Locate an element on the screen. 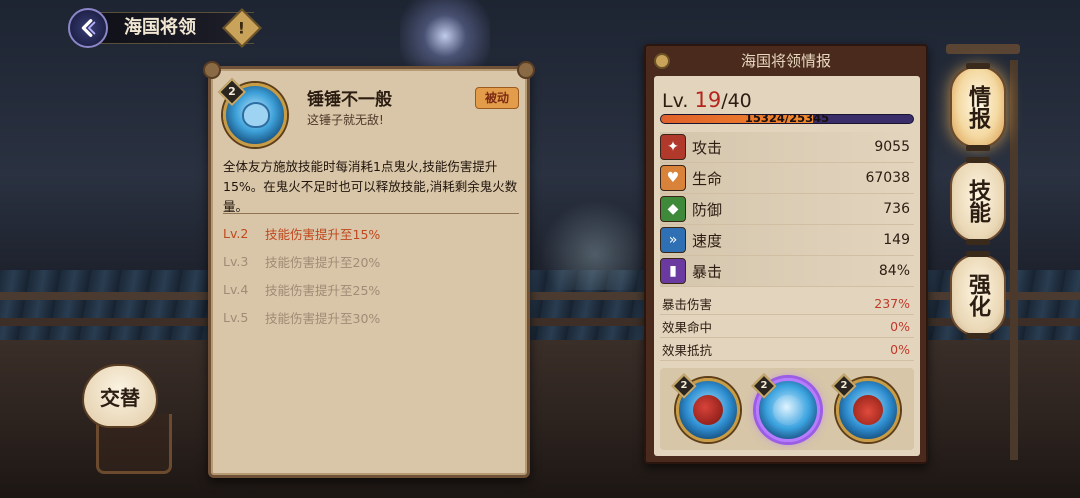  level-effect: 技能伤害提升至30% is located at coordinates (323, 318).